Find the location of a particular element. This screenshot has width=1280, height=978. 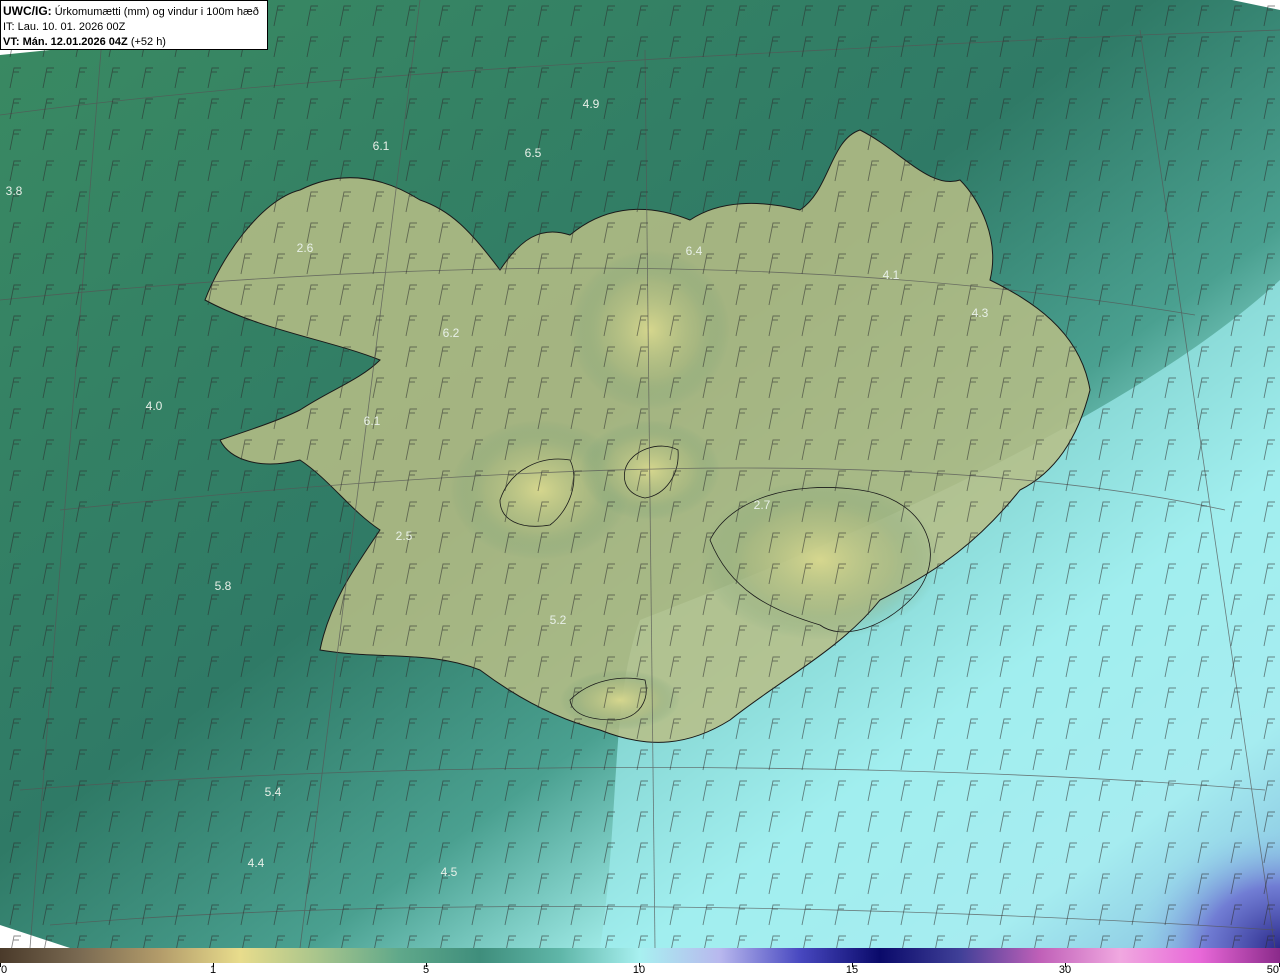

colorbar-strip is located at coordinates (640, 955).